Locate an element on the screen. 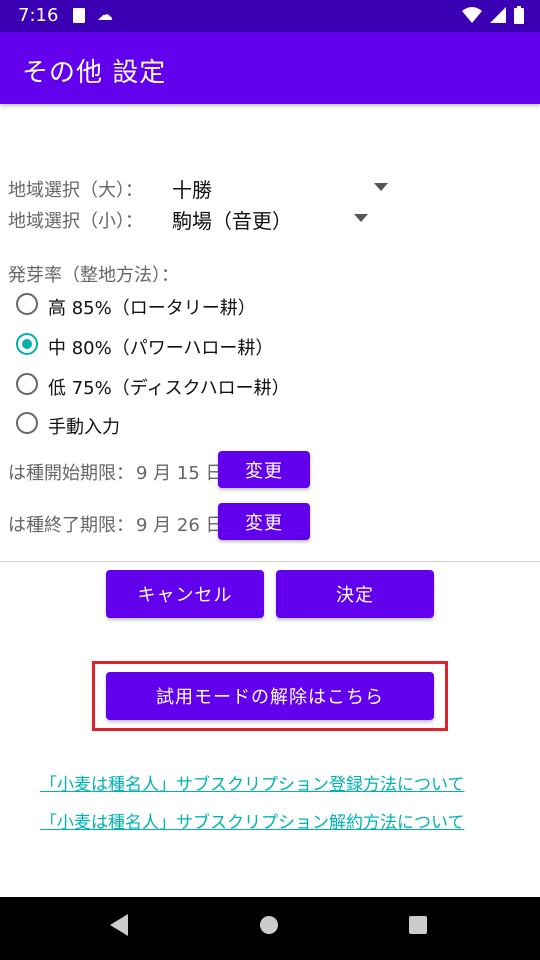 Image resolution: width=540 pixels, height=960 pixels. radio-manual-label: 手動入力 is located at coordinates (84, 426).